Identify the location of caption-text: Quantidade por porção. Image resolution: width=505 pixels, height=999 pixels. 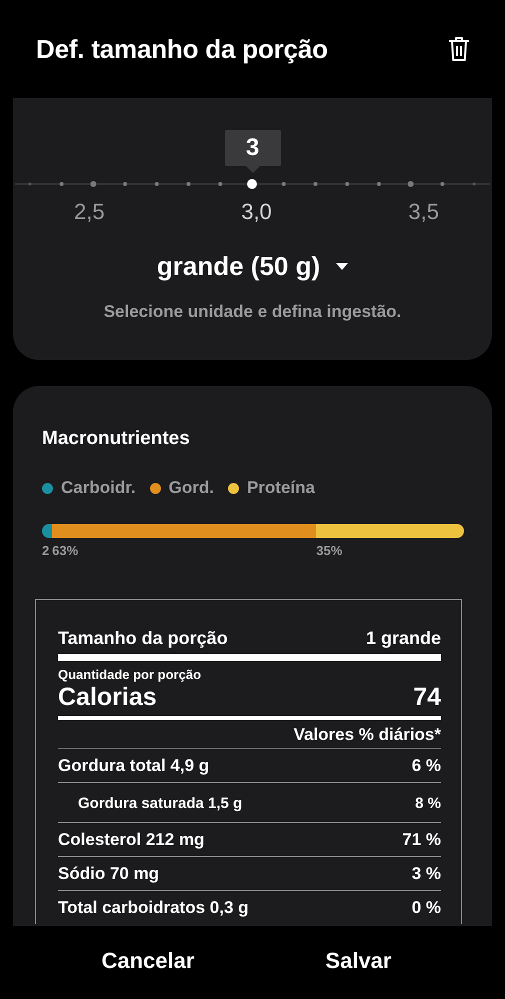
(130, 674).